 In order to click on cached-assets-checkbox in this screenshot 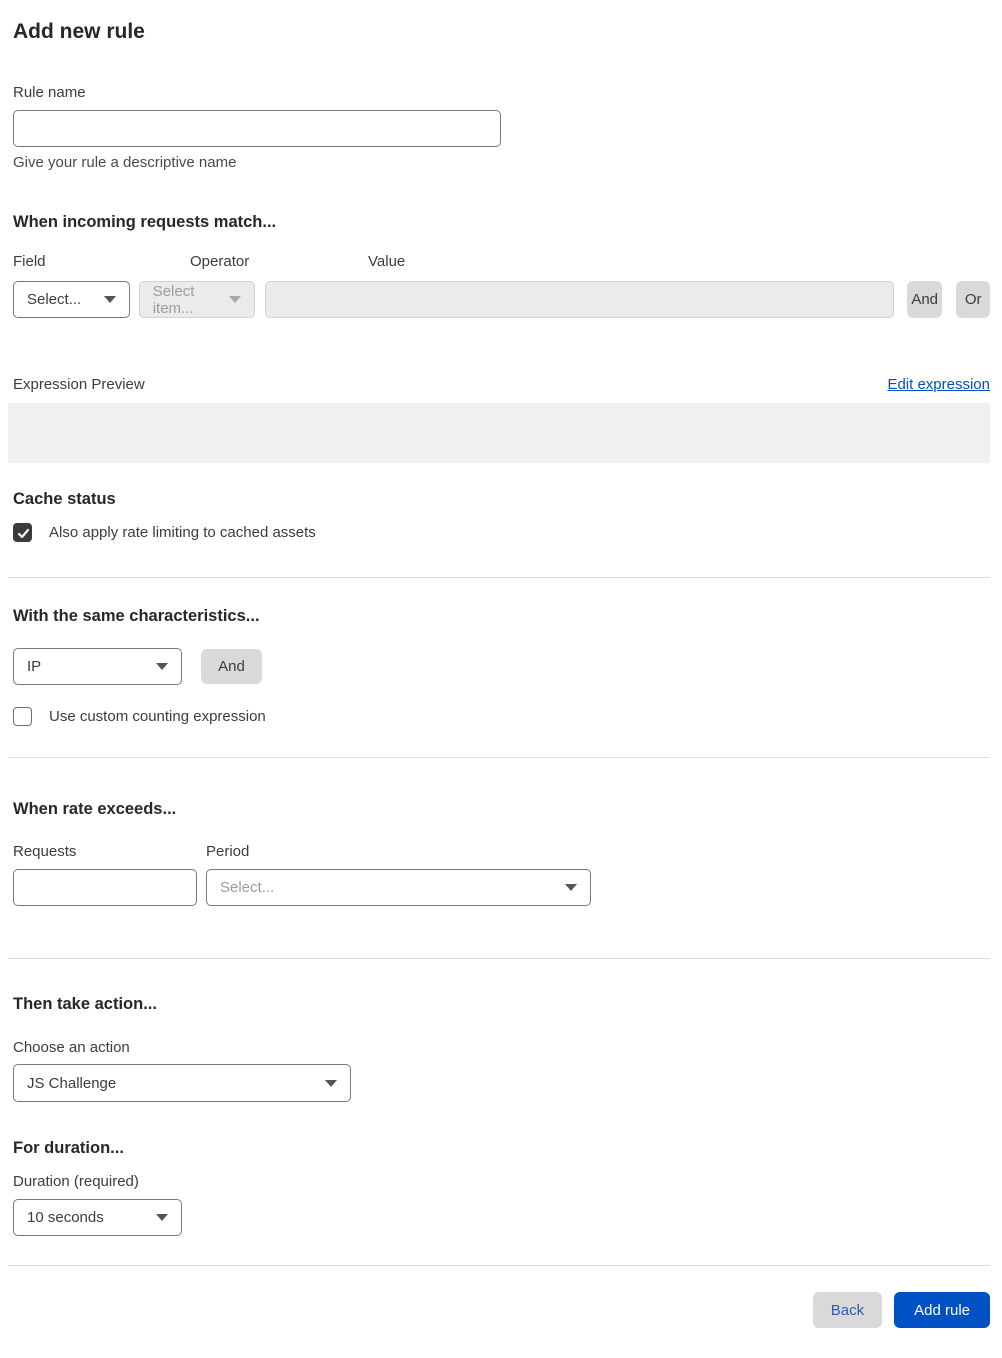, I will do `click(22, 532)`.